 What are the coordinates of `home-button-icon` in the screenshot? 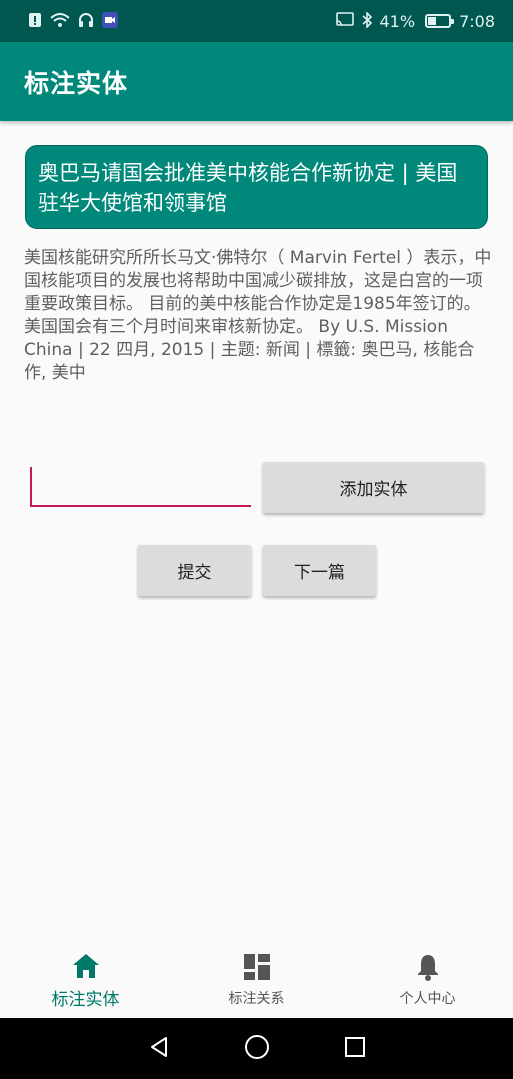 It's located at (257, 1049).